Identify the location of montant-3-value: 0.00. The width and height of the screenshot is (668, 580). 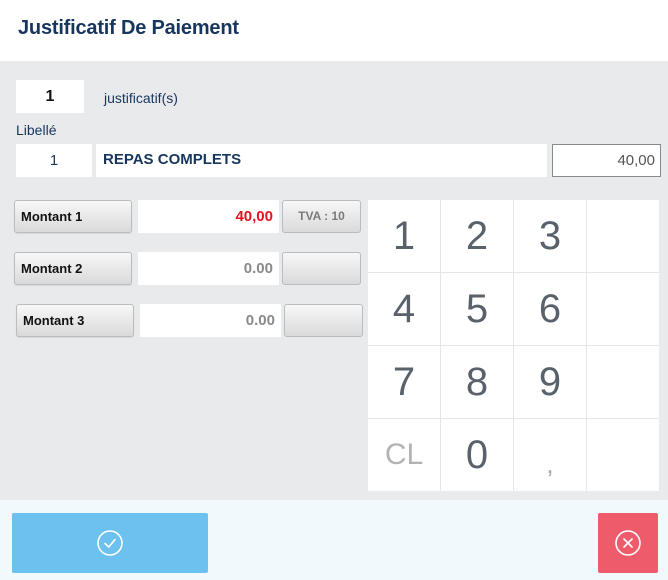
(210, 320).